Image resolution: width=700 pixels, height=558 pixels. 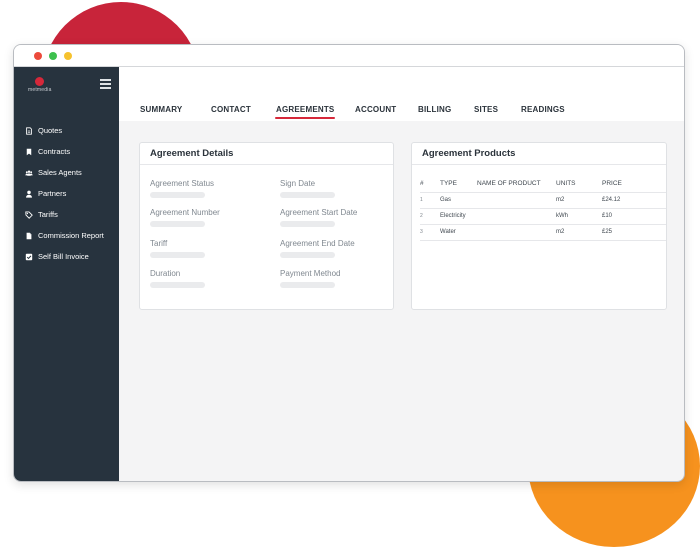 I want to click on sidebar-item-sales-agents: Sales Agents, so click(x=69, y=172).